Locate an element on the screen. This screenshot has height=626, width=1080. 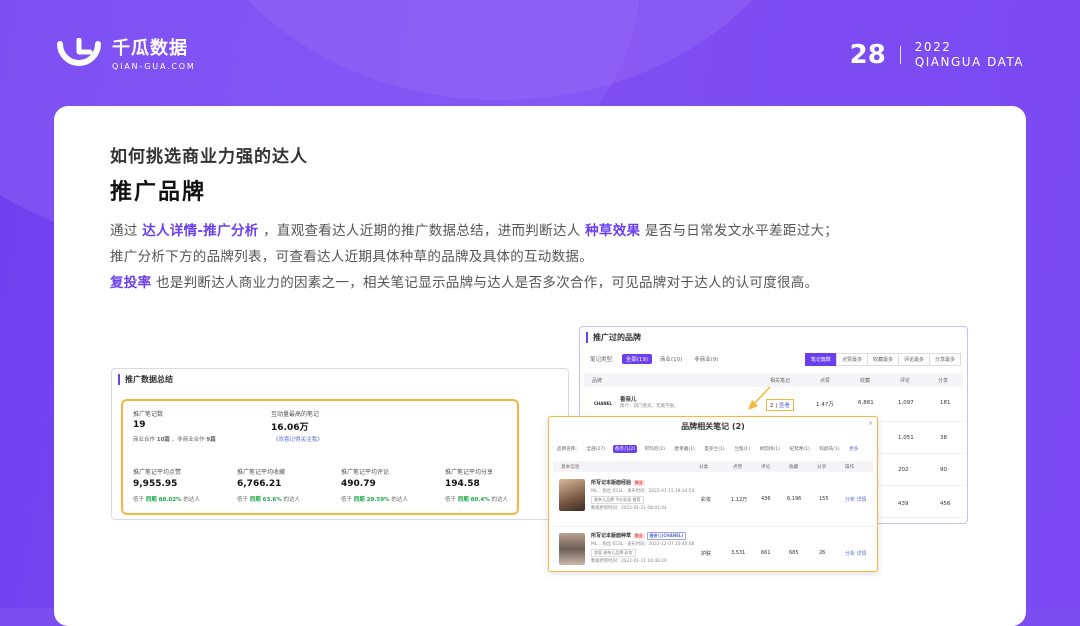
brand-tab: 科颜氏(1) is located at coordinates (829, 449).